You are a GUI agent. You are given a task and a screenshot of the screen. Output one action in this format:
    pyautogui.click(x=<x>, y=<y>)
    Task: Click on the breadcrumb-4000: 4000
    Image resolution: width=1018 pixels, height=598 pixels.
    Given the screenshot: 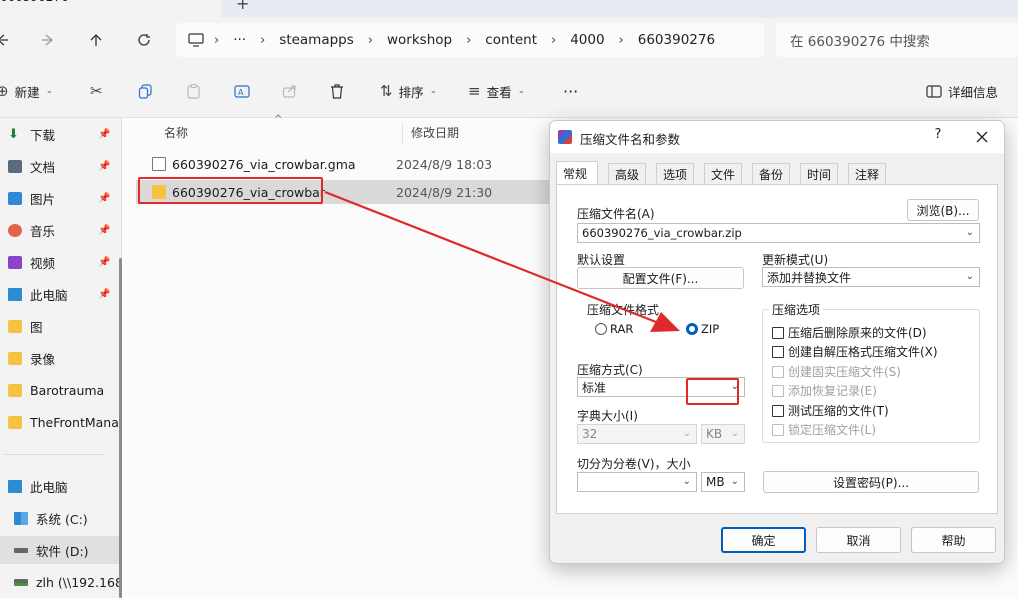 What is the action you would take?
    pyautogui.click(x=587, y=40)
    